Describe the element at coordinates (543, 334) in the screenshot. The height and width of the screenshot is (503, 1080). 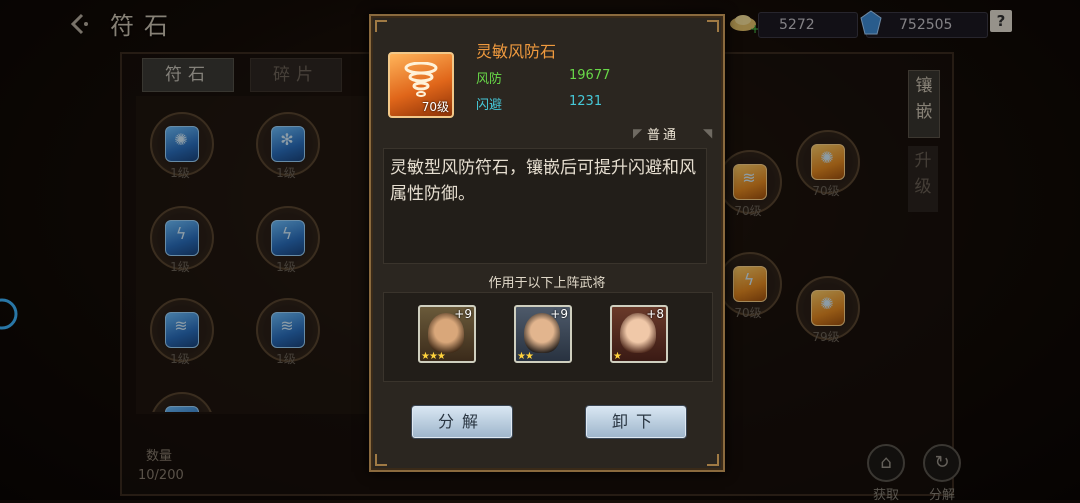
I see `hero-avatar: +9 ★★` at that location.